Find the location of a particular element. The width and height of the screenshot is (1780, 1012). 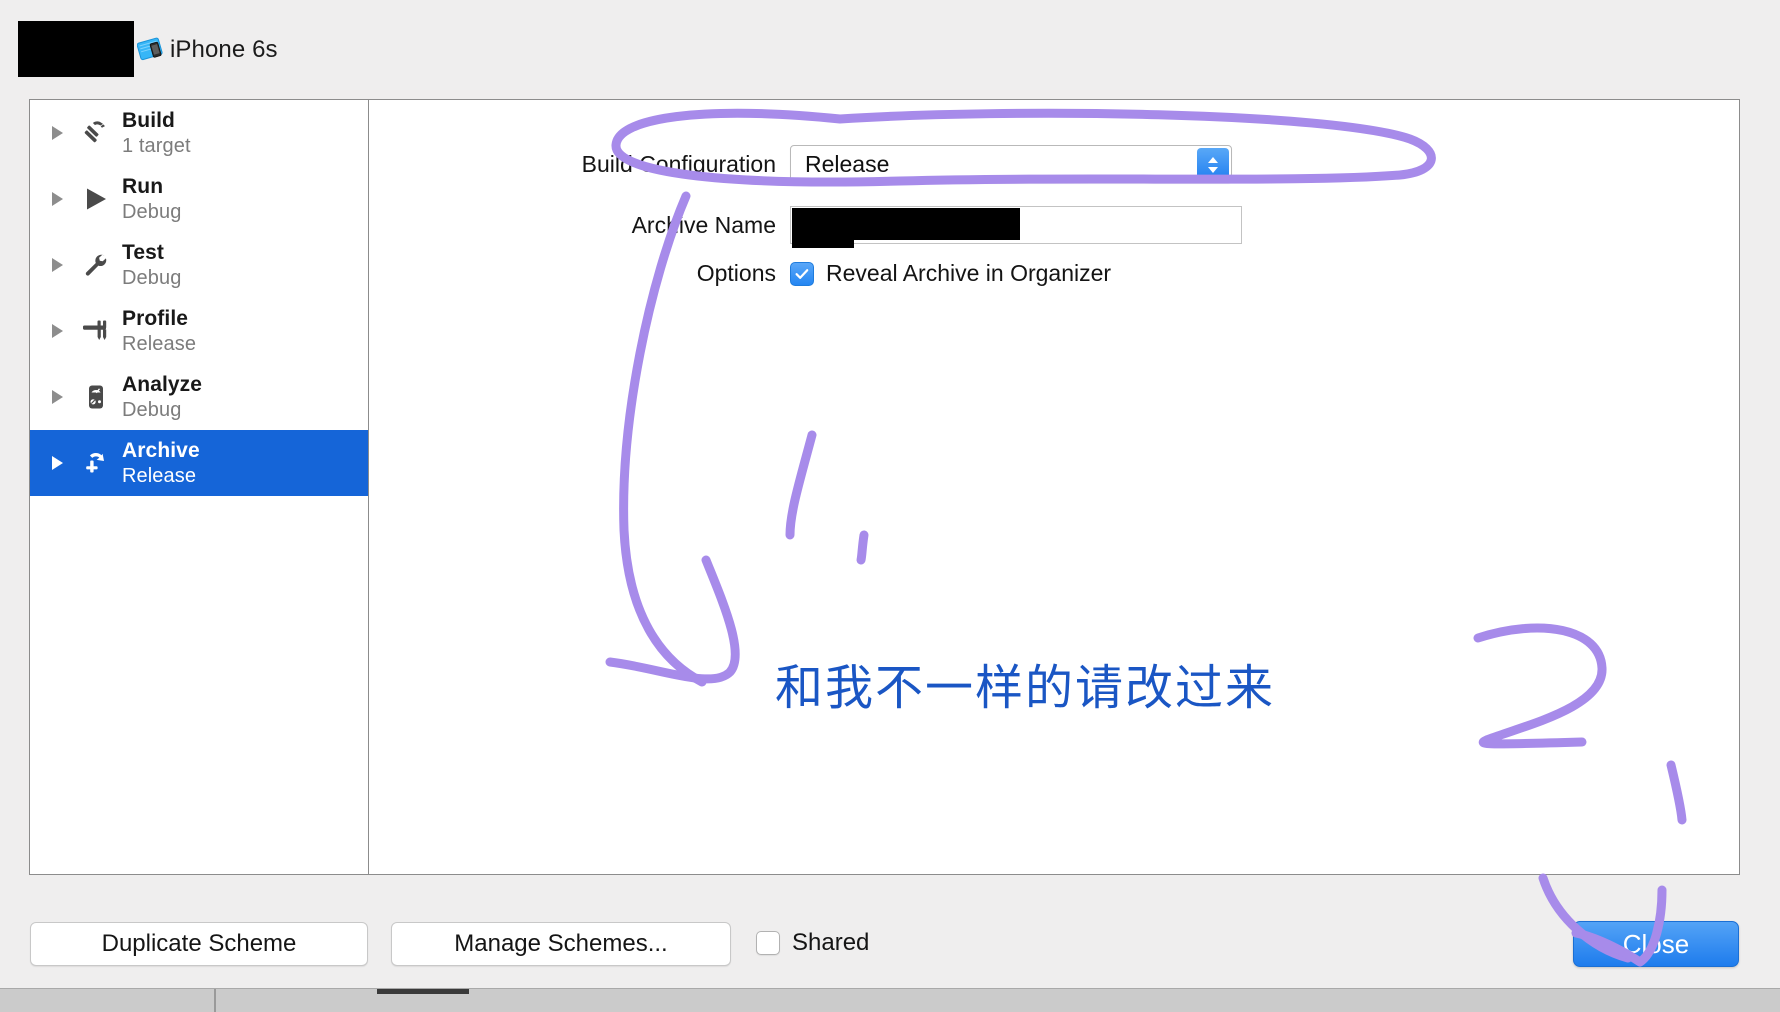

shared-checkbox-label: Shared is located at coordinates (831, 942).